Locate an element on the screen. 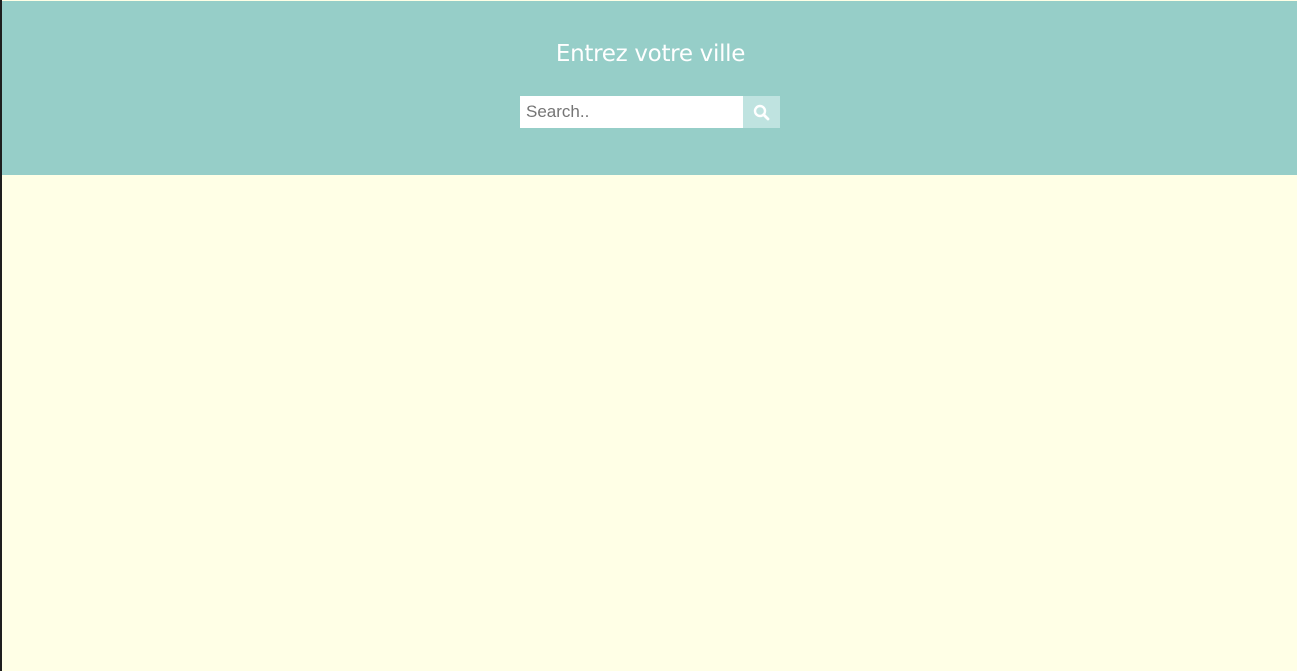 This screenshot has height=671, width=1297. page-title: Entrez votre ville is located at coordinates (650, 54).